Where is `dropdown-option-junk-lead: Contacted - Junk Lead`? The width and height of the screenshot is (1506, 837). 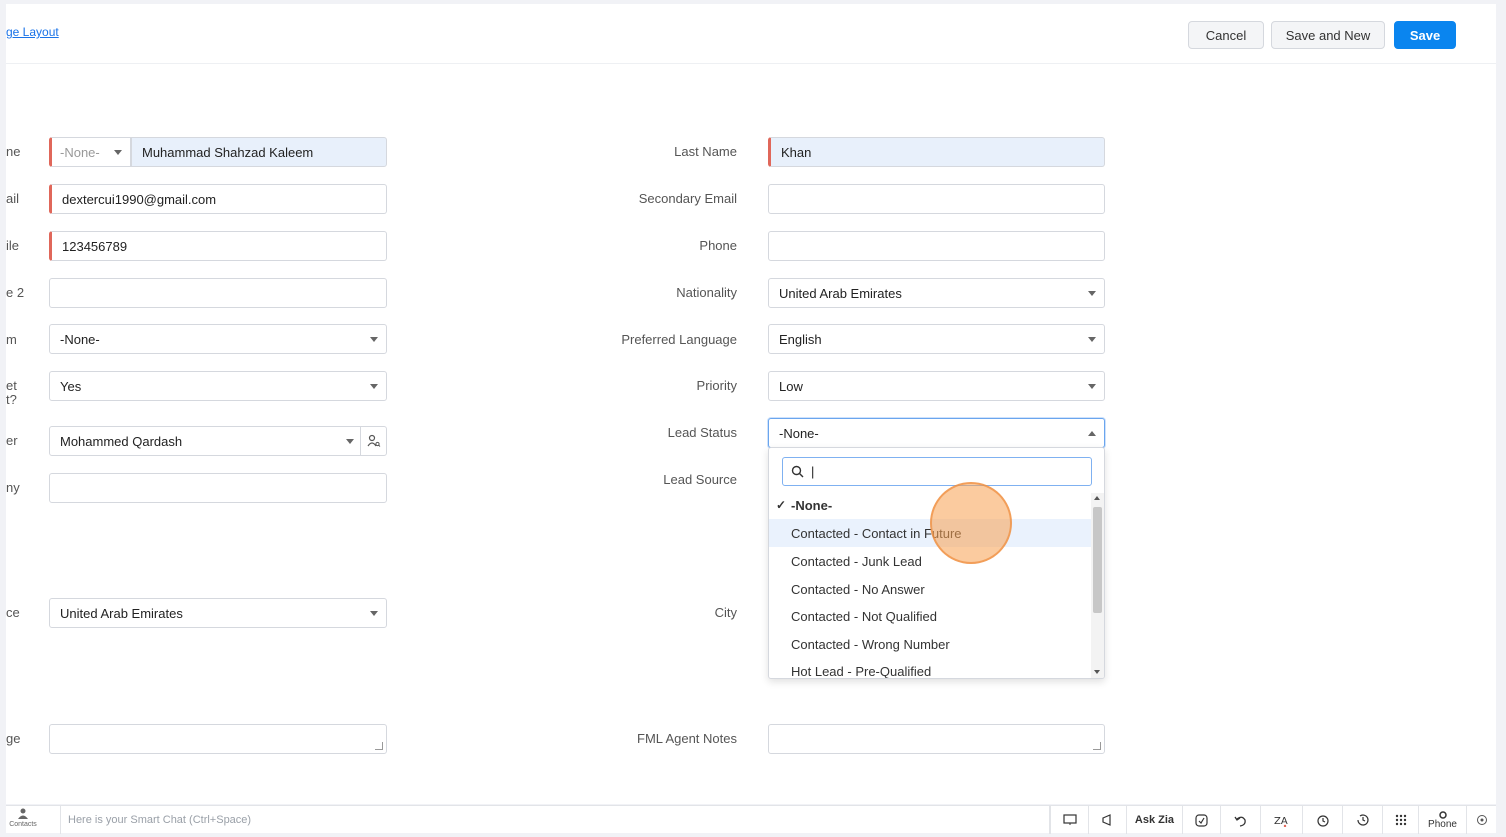 dropdown-option-junk-lead: Contacted - Junk Lead is located at coordinates (930, 561).